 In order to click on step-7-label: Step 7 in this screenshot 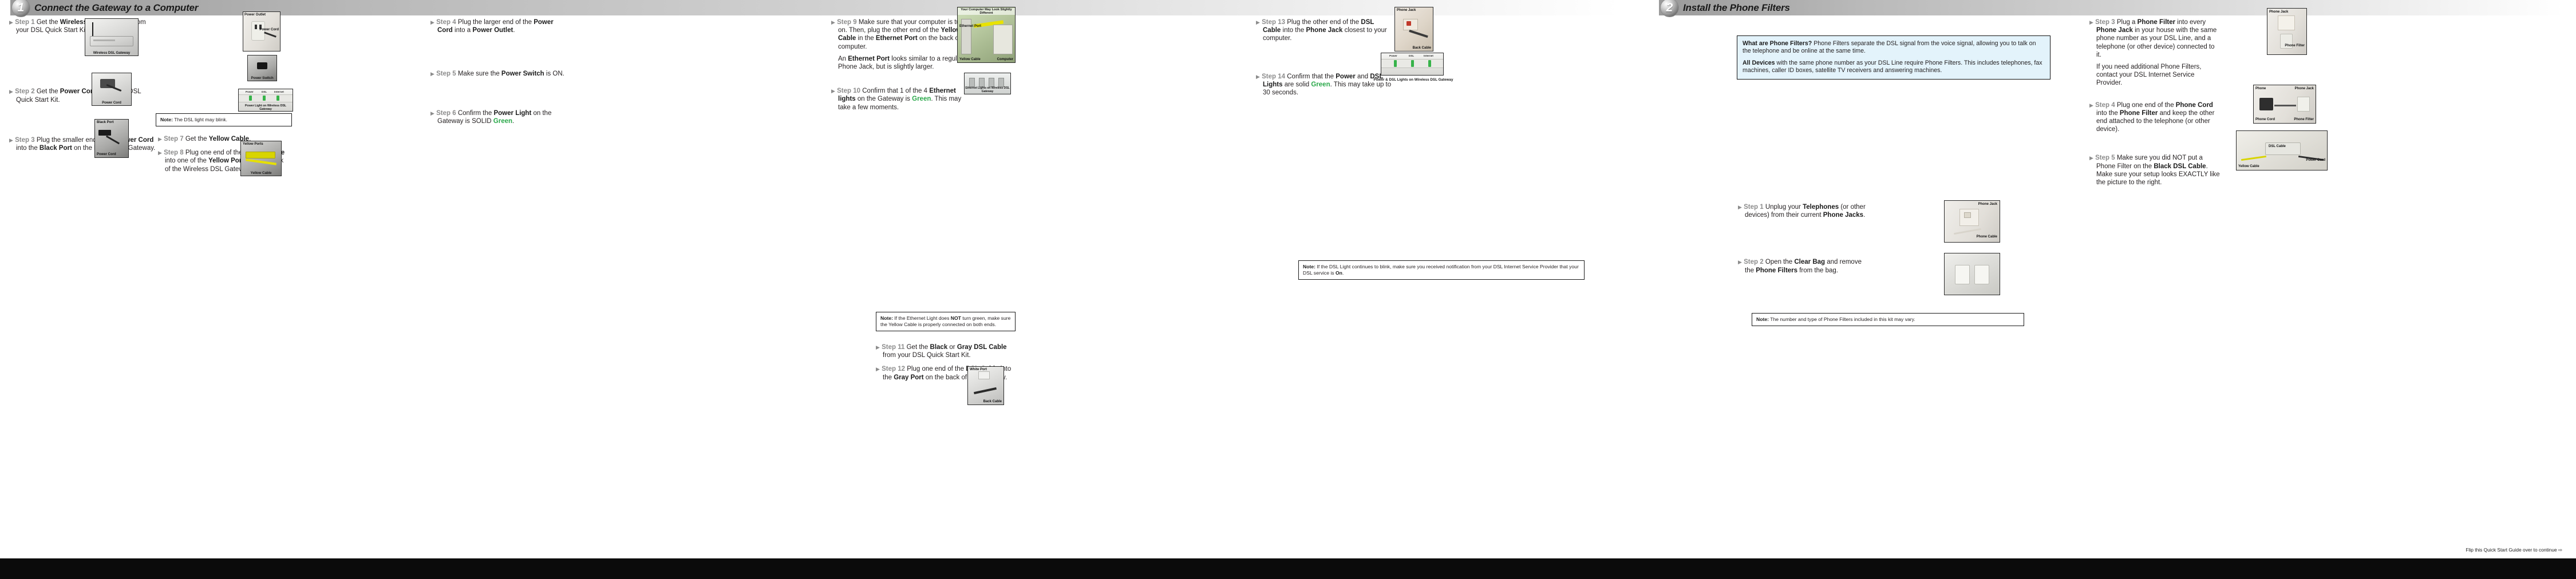, I will do `click(174, 139)`.